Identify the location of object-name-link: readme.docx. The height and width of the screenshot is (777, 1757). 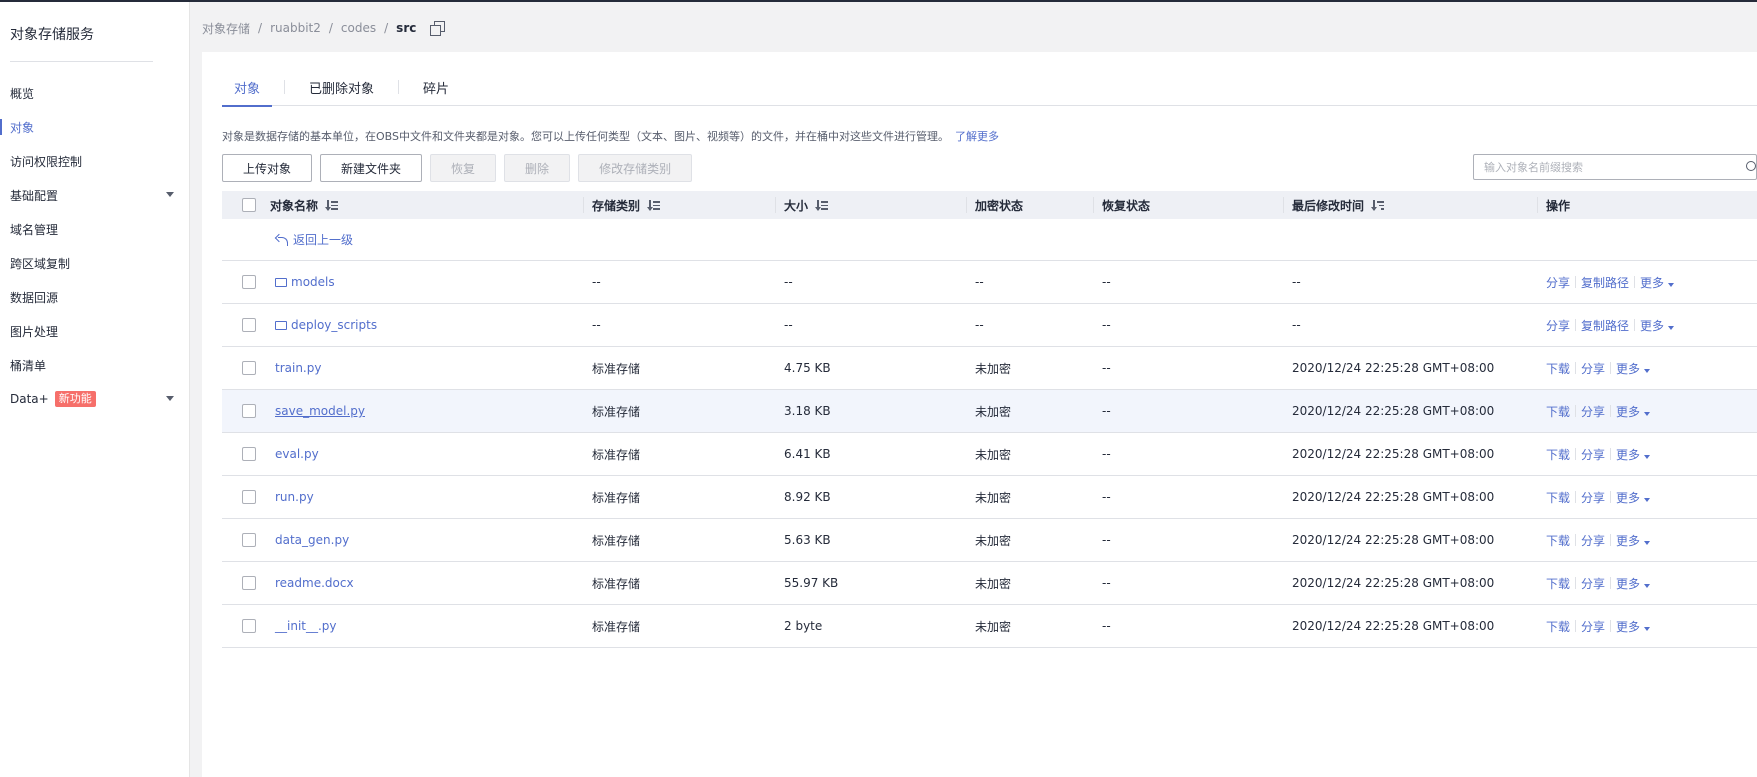
(314, 583).